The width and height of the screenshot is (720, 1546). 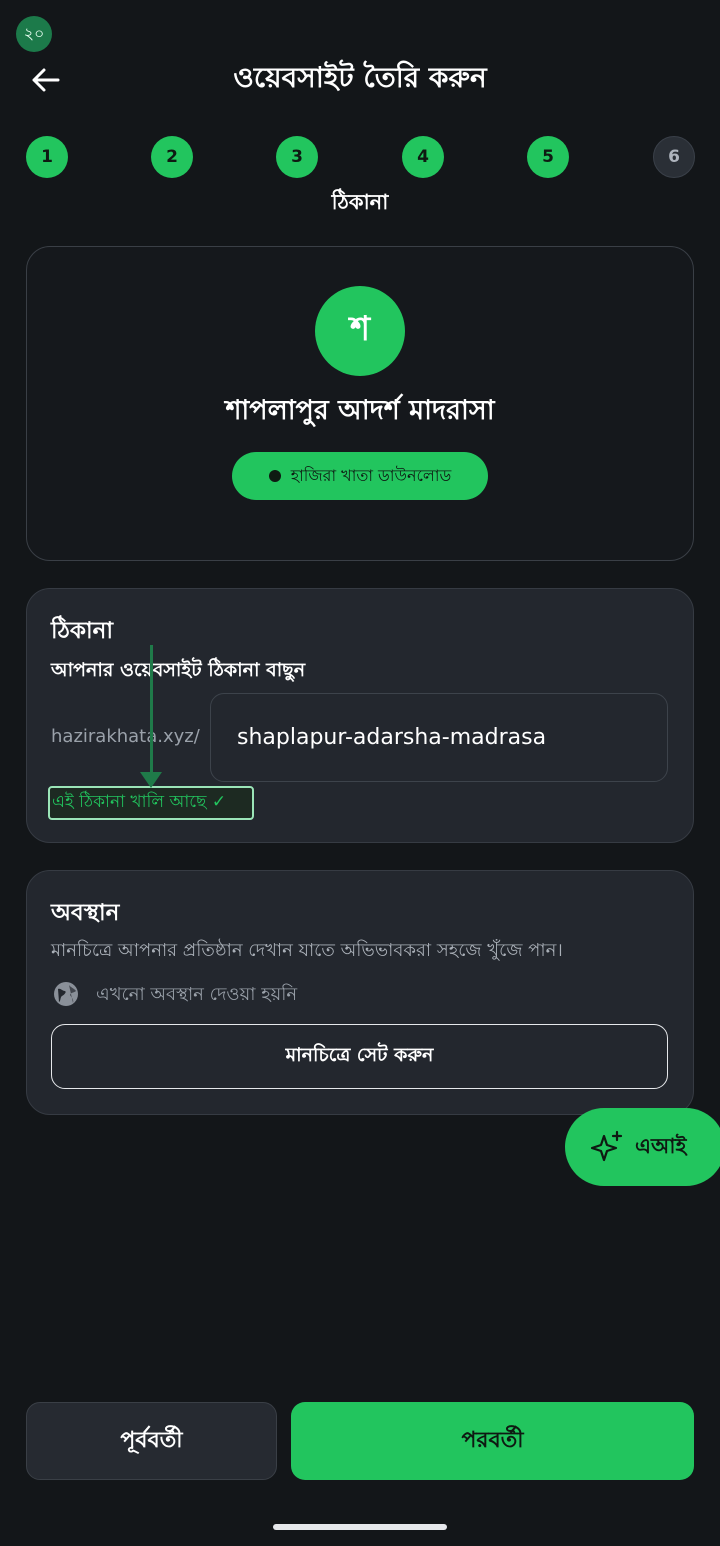 I want to click on download-pill-label: হাজিরা খাতা ডাউনলোড, so click(x=371, y=475).